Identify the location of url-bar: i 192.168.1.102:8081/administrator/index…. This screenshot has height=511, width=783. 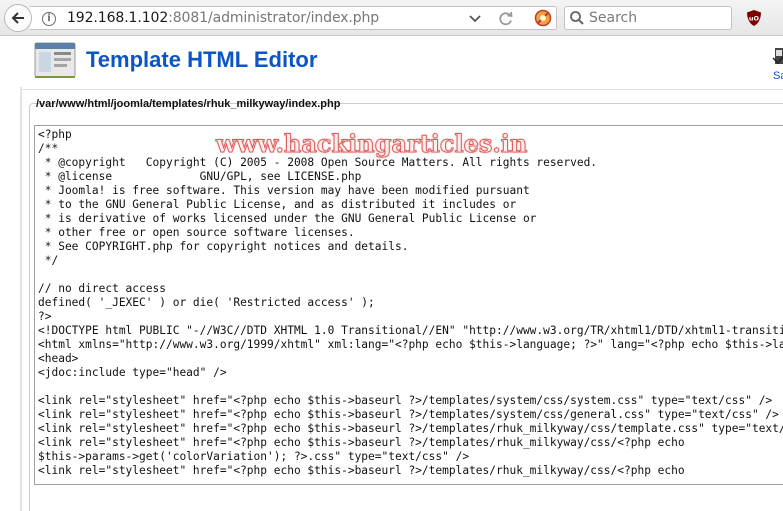
(293, 18).